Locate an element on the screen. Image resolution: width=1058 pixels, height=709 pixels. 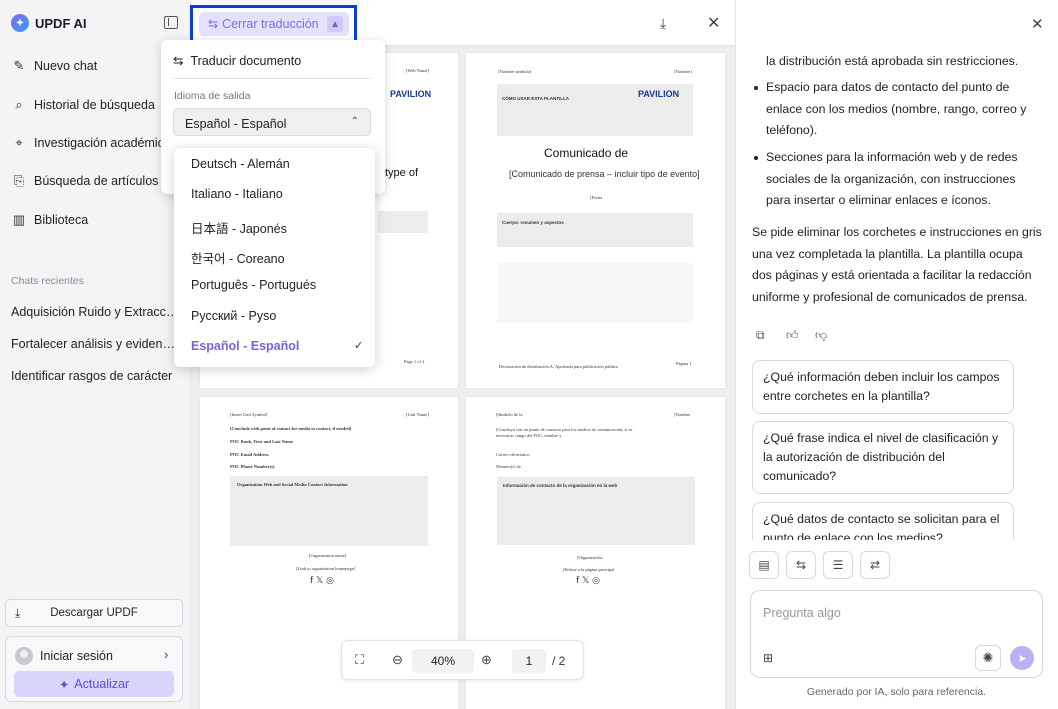
thumbs-down-icon: 👎︎ is located at coordinates (821, 335).